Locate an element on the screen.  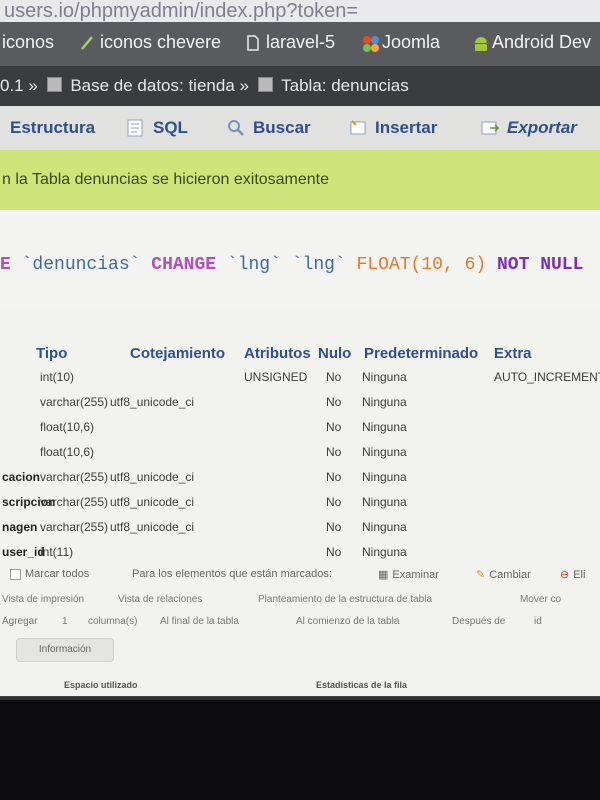
info-button: Información is located at coordinates (65, 650).